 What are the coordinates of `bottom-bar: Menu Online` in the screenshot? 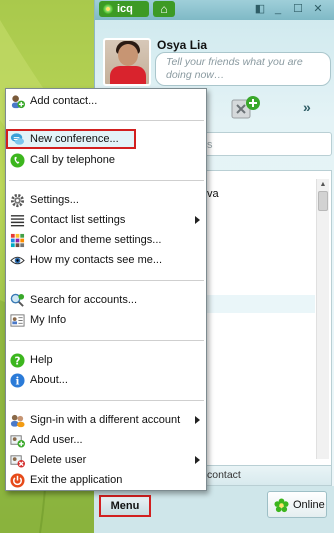 It's located at (214, 509).